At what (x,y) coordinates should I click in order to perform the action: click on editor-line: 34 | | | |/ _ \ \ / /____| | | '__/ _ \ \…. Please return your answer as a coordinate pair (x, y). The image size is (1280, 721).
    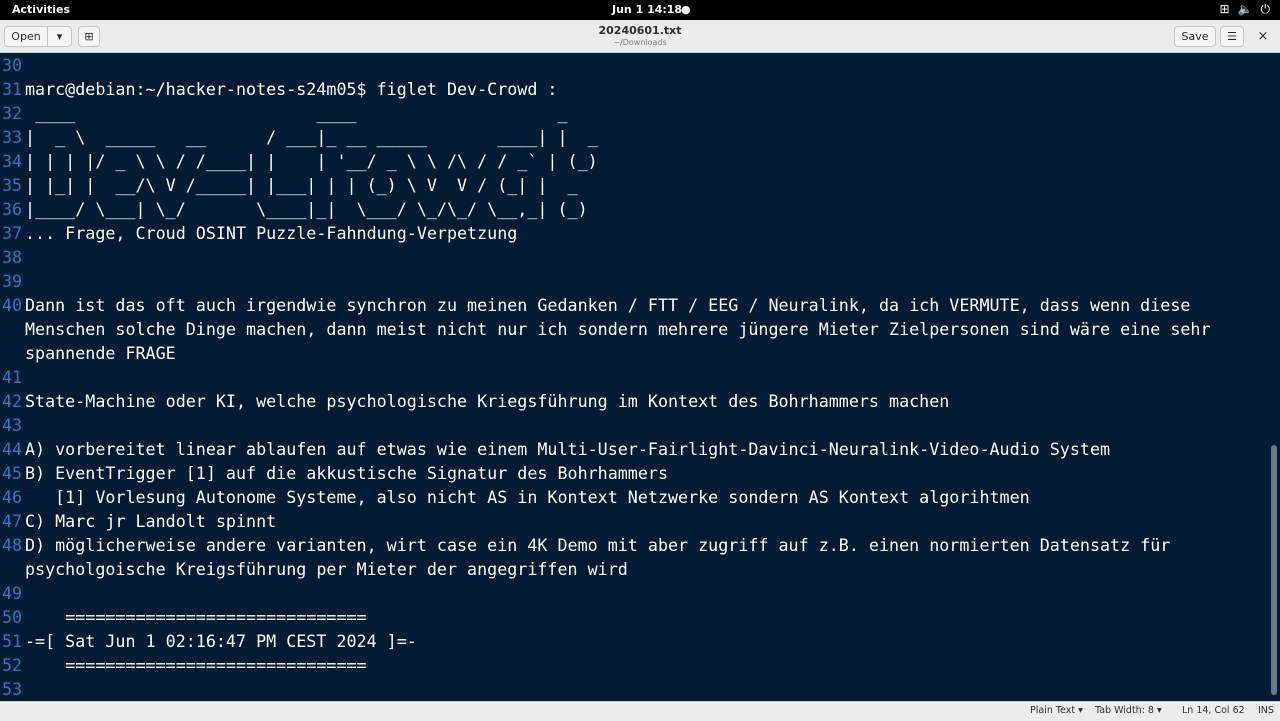
    Looking at the image, I should click on (634, 161).